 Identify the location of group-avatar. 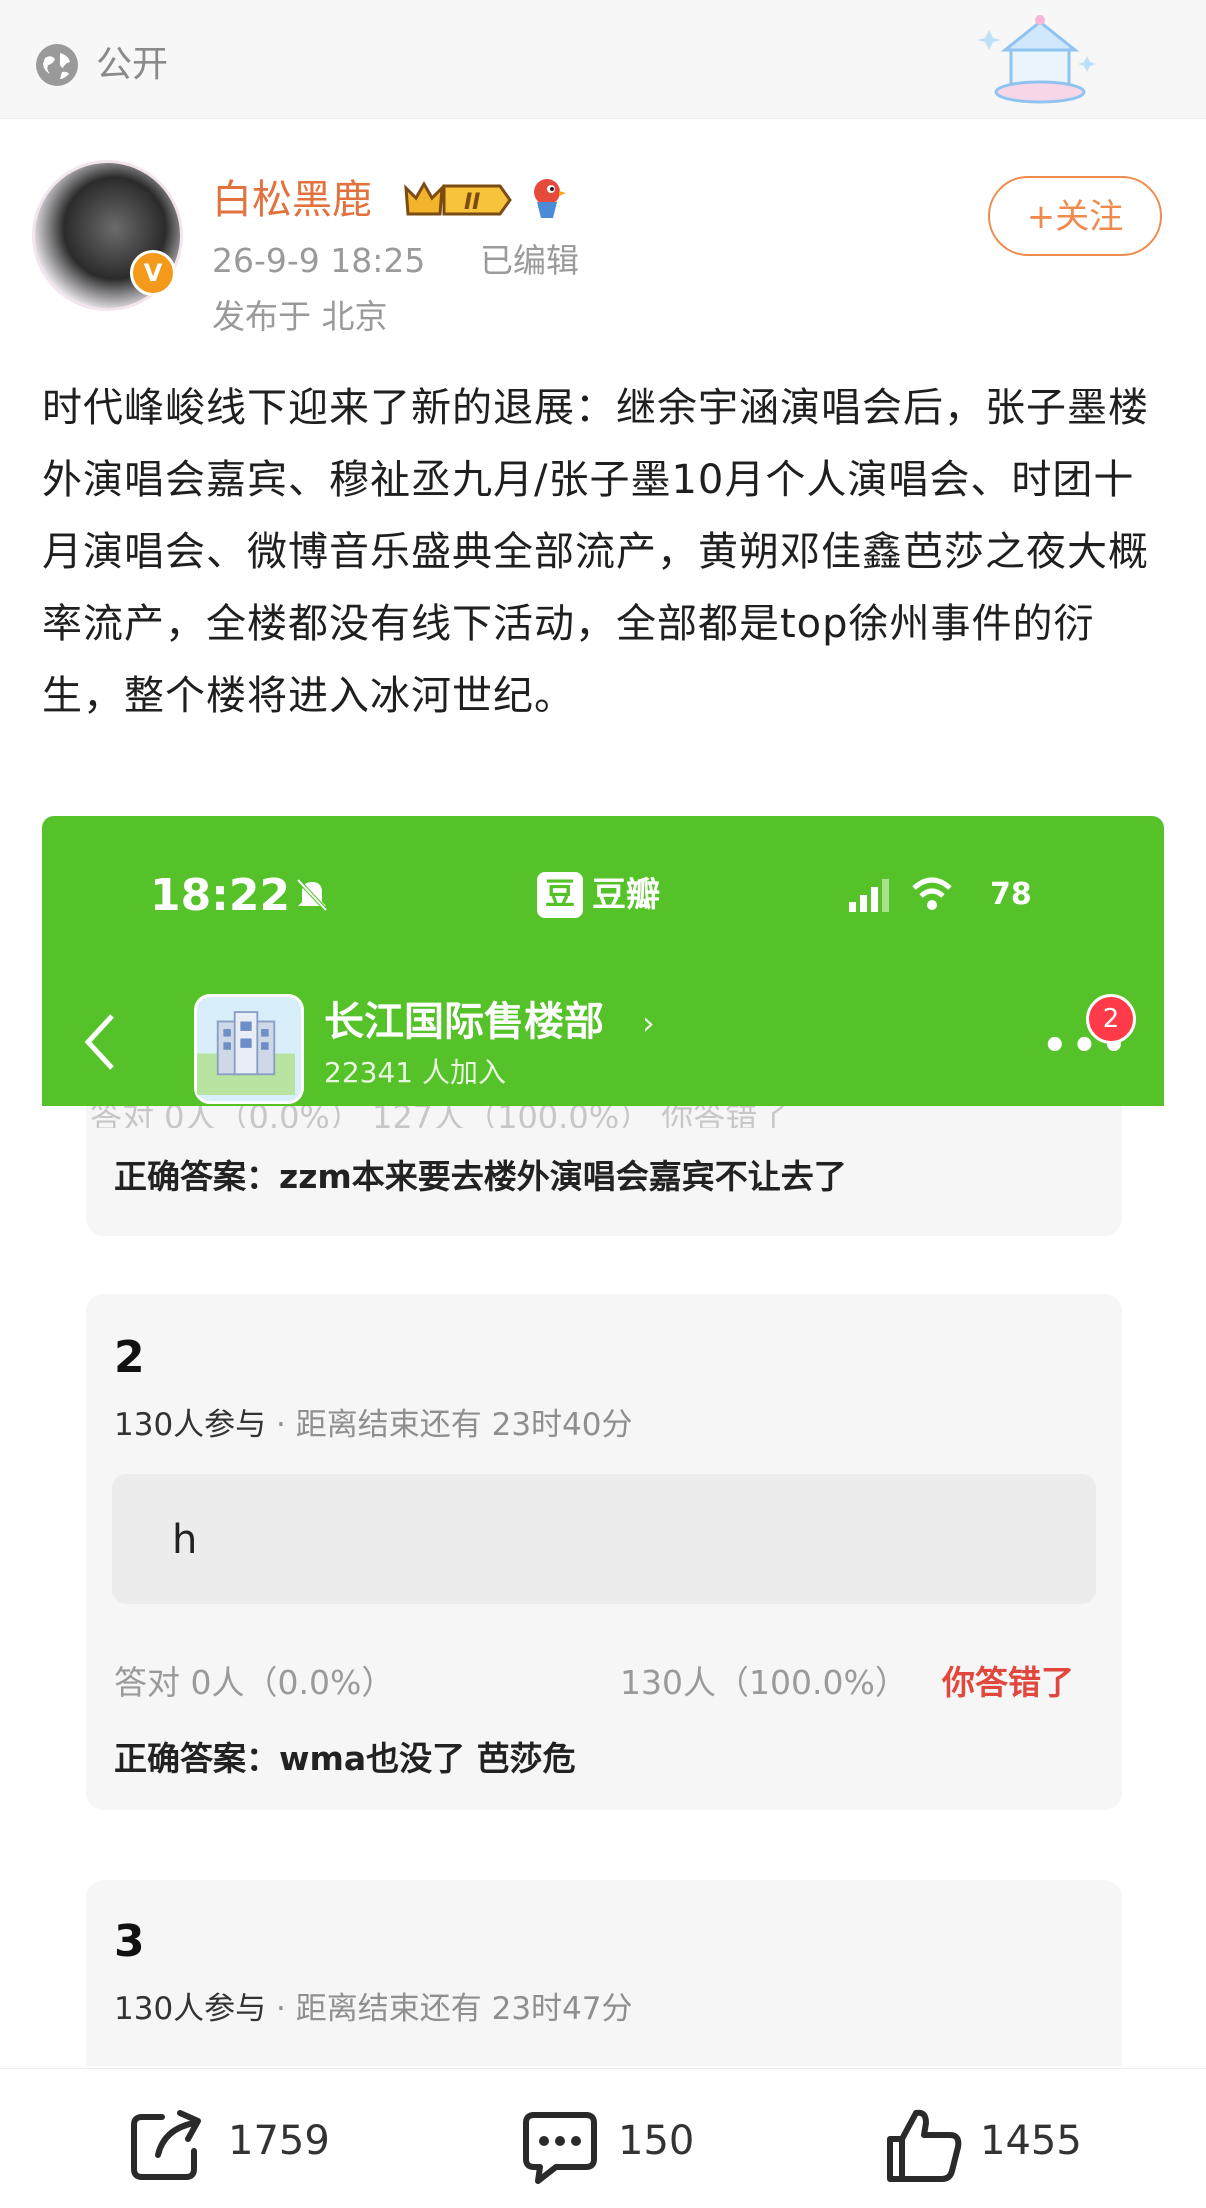
(249, 1049).